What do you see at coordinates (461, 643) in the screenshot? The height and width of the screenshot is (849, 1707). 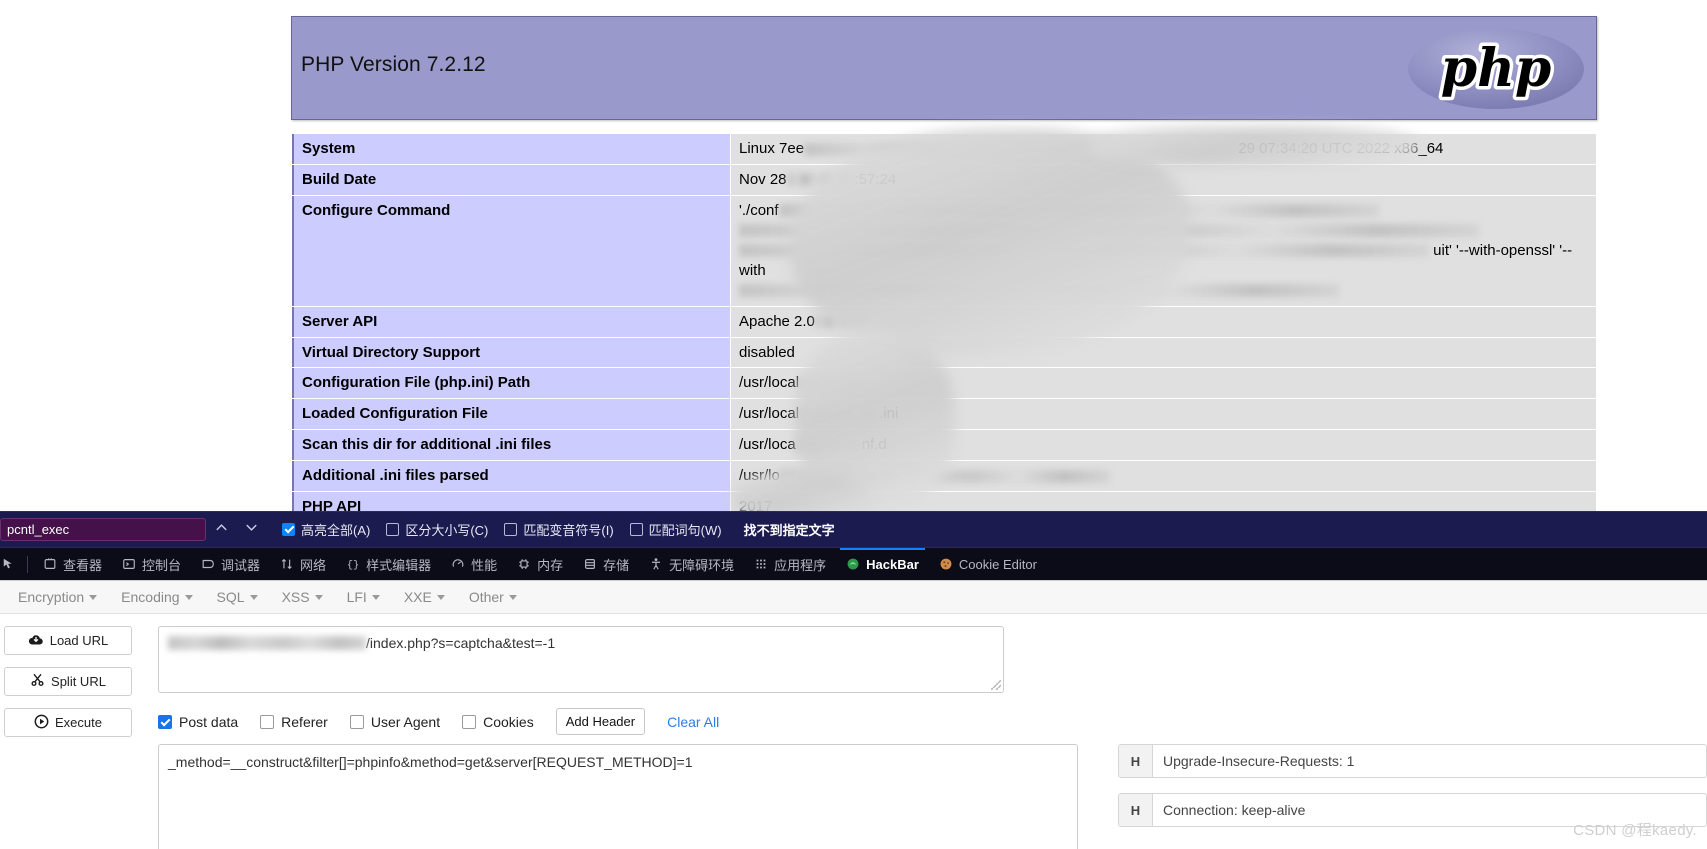 I see `url-value: /index.php?s=captcha&test=-1` at bounding box center [461, 643].